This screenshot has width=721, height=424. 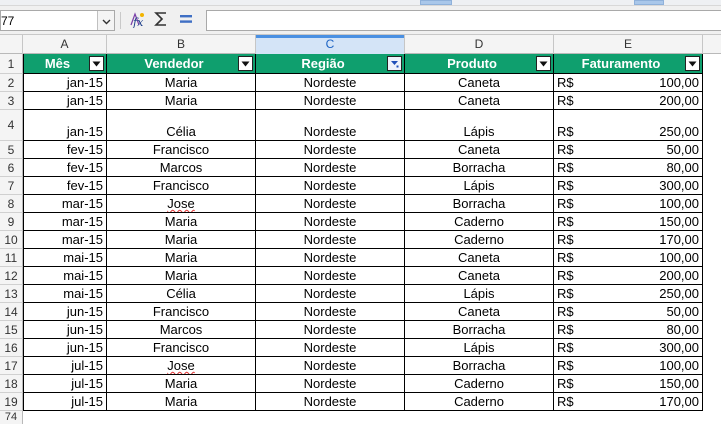 What do you see at coordinates (11, 125) in the screenshot?
I see `row-header-4: 4` at bounding box center [11, 125].